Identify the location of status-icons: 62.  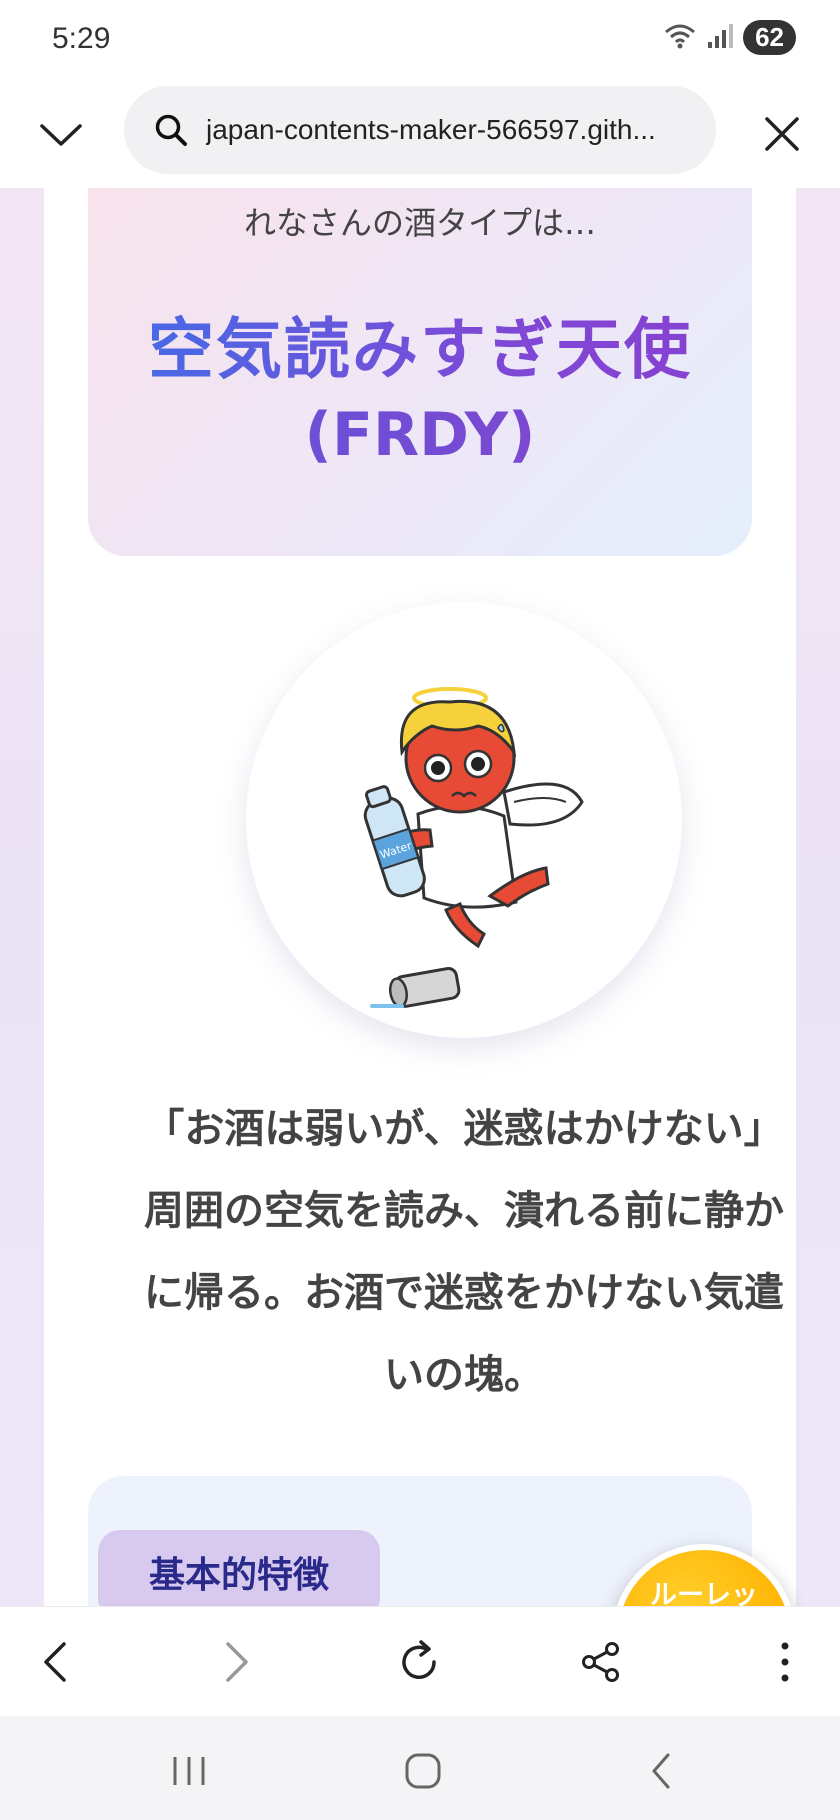
(729, 37).